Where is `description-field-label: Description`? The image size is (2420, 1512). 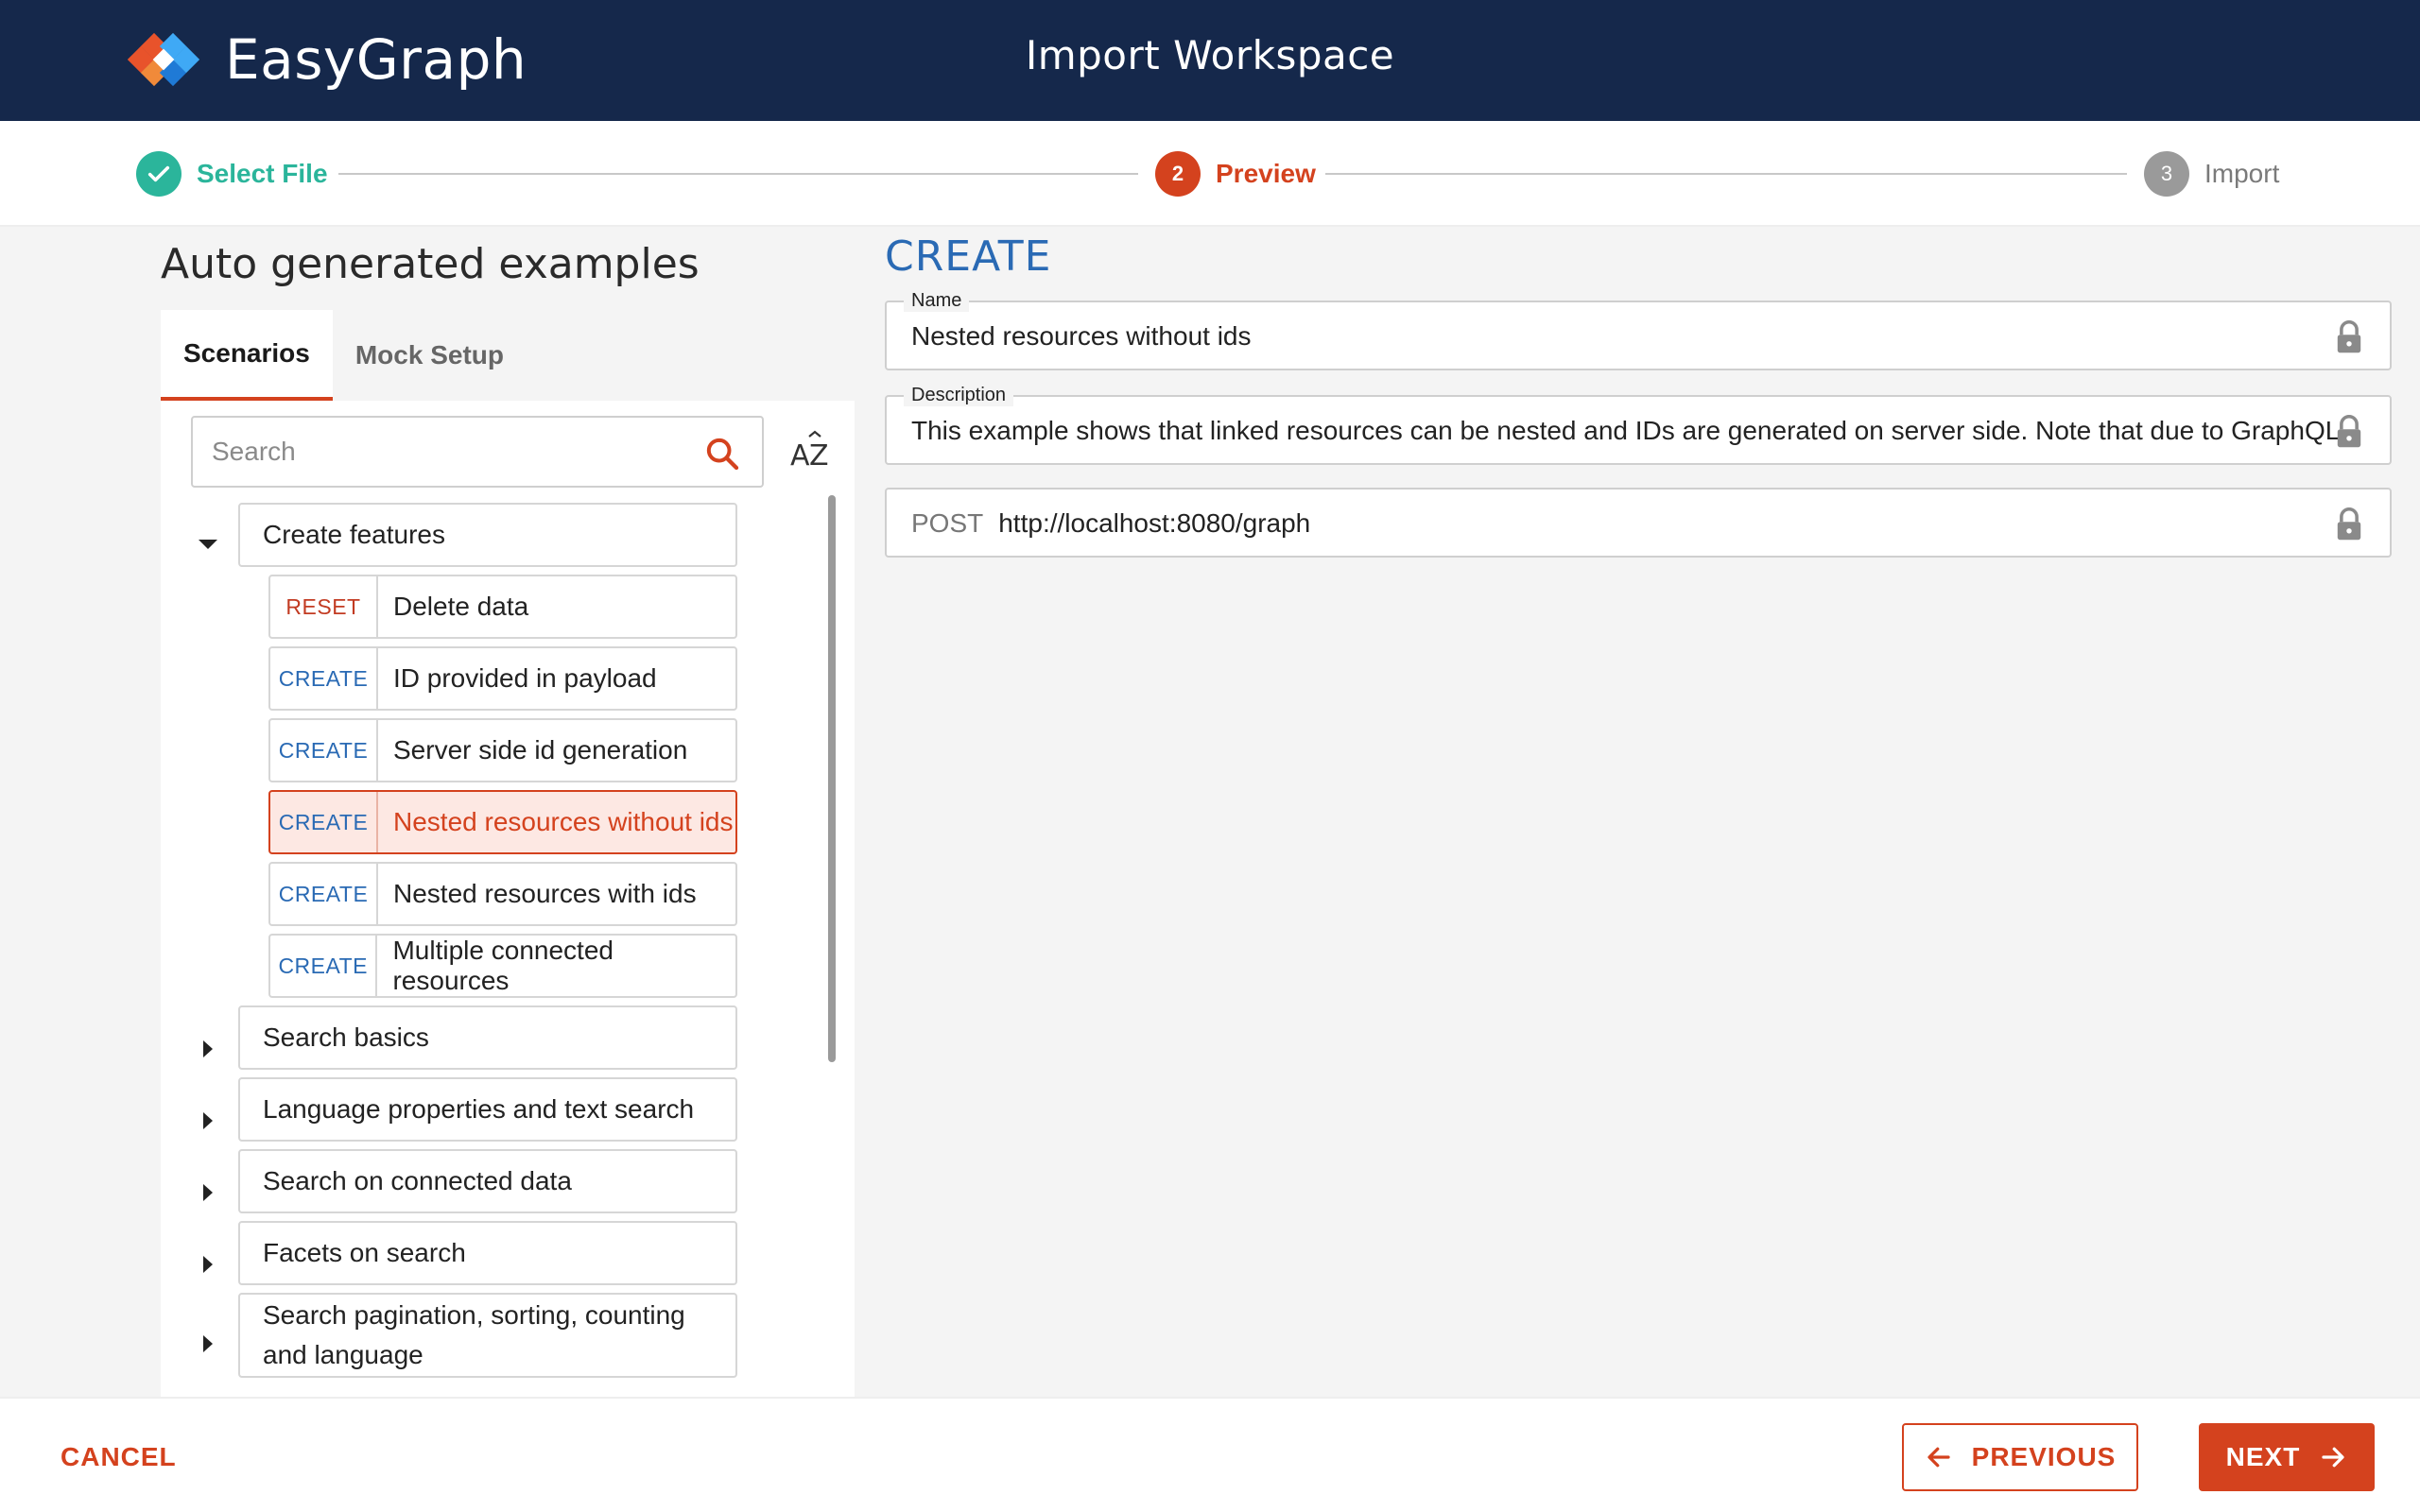
description-field-label: Description is located at coordinates (959, 395).